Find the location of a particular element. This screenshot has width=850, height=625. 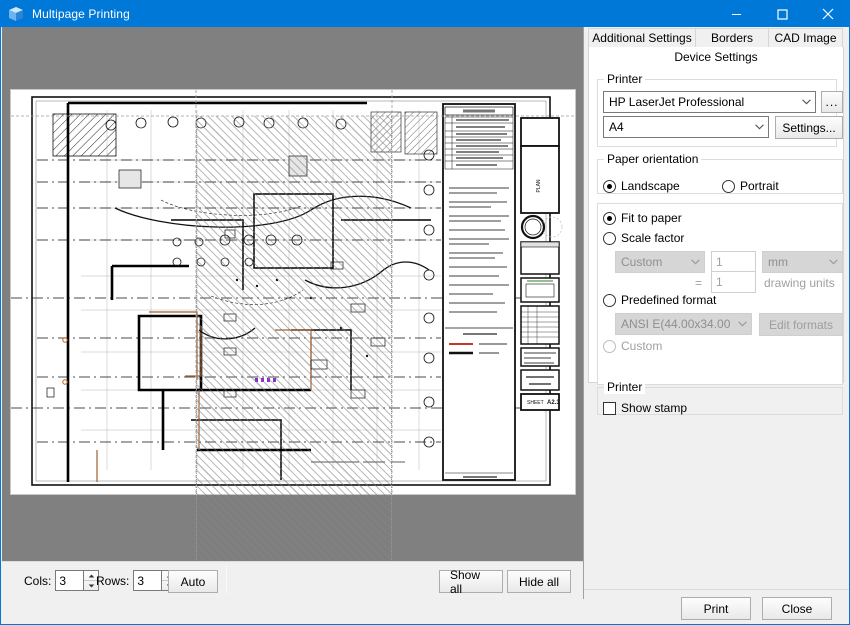

tab-cad-image: CAD Image is located at coordinates (805, 37).